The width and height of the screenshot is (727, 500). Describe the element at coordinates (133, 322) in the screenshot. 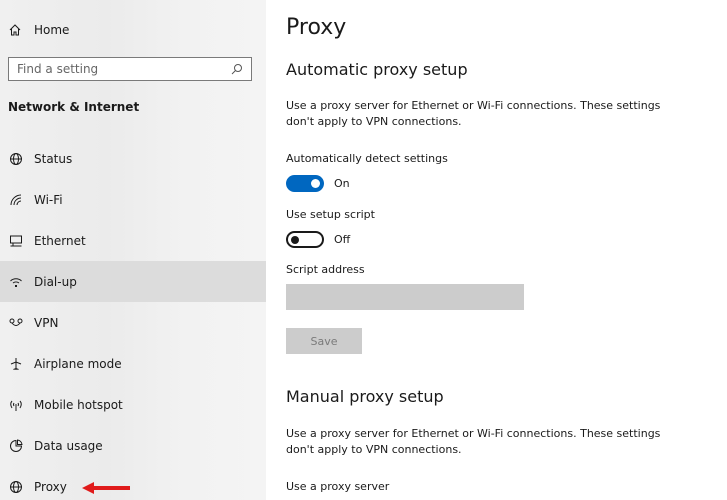

I see `sidebar-item-vpn: VPN` at that location.